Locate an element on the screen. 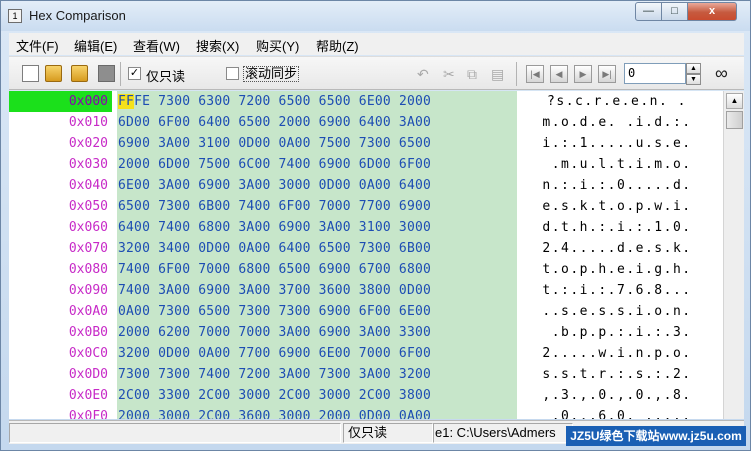 This screenshot has width=751, height=451. offset-input: 0 is located at coordinates (655, 73).